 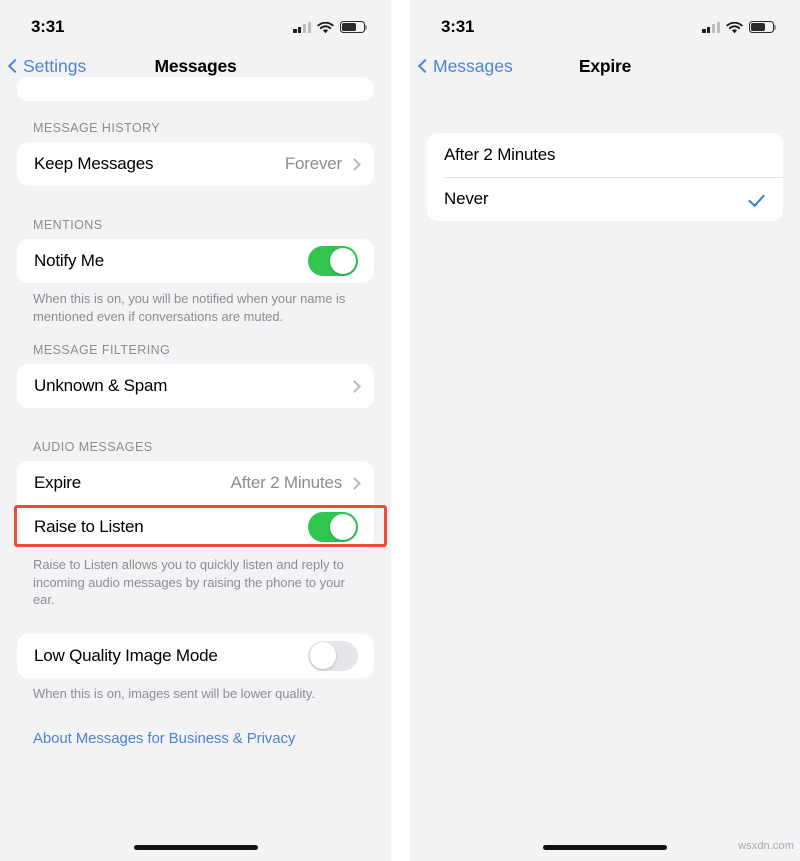 What do you see at coordinates (195, 847) in the screenshot?
I see `home-indicator-left` at bounding box center [195, 847].